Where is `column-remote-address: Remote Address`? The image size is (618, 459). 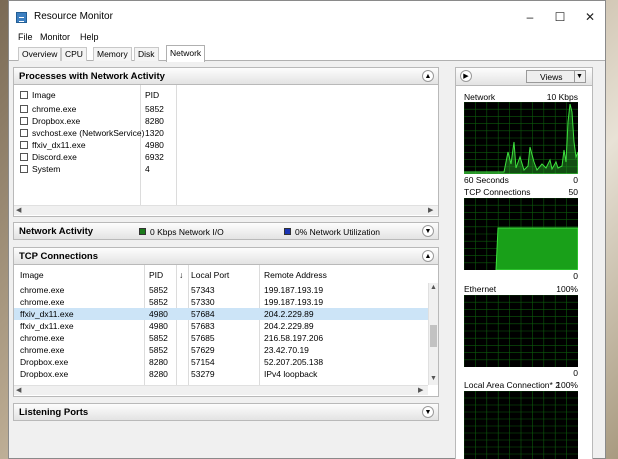
column-remote-address: Remote Address is located at coordinates (295, 275).